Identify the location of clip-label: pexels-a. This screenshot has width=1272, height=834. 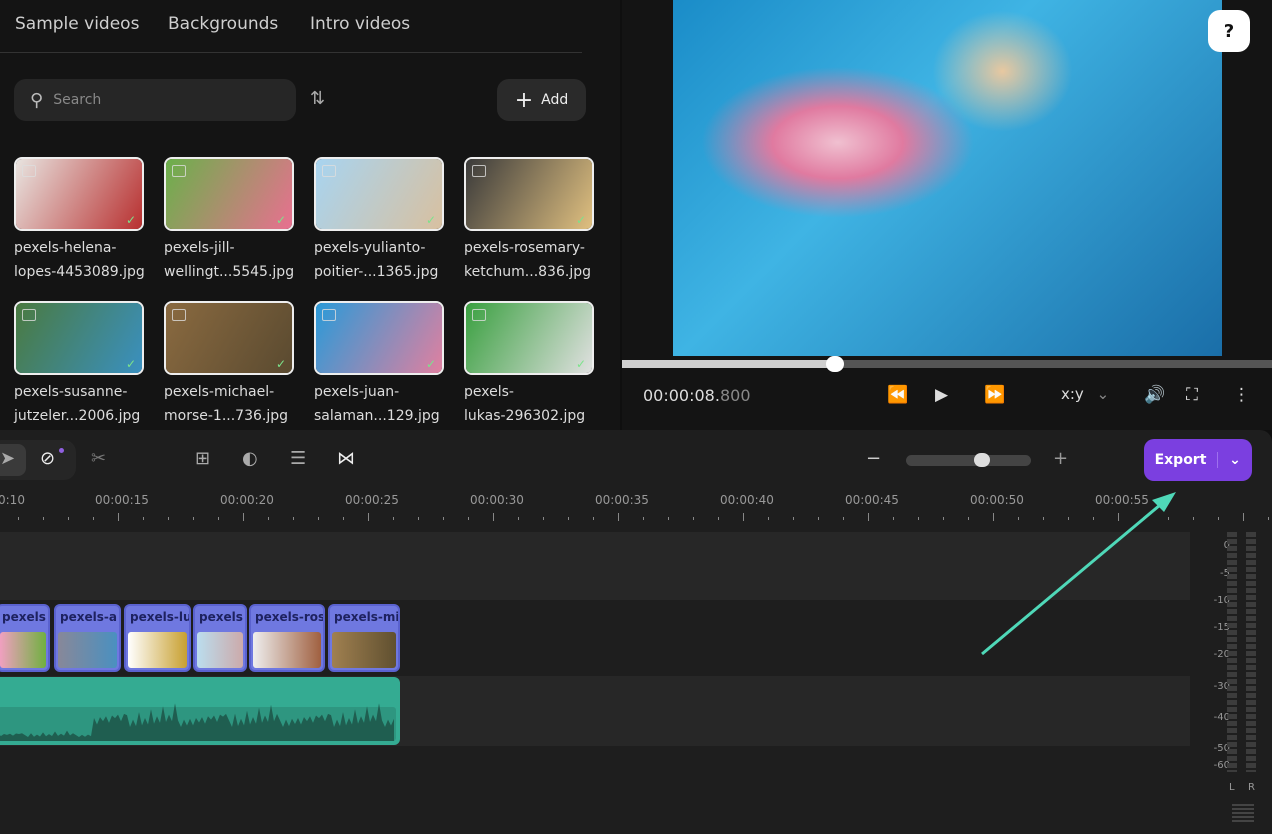
(88, 617).